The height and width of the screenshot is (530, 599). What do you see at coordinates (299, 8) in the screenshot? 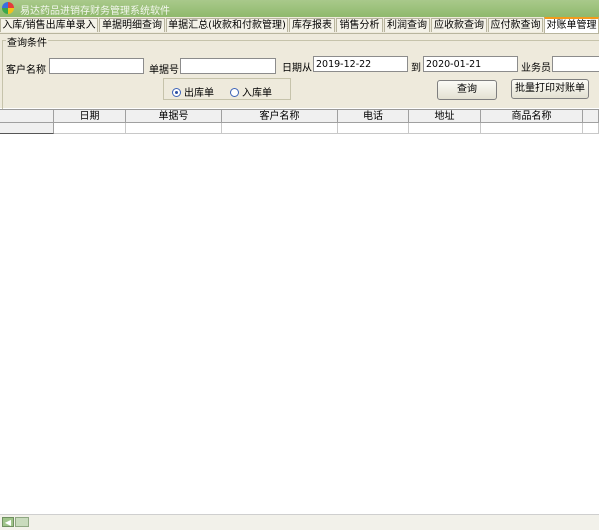
I see `title-bar: 易达药品进销存财务管理系统软件` at bounding box center [299, 8].